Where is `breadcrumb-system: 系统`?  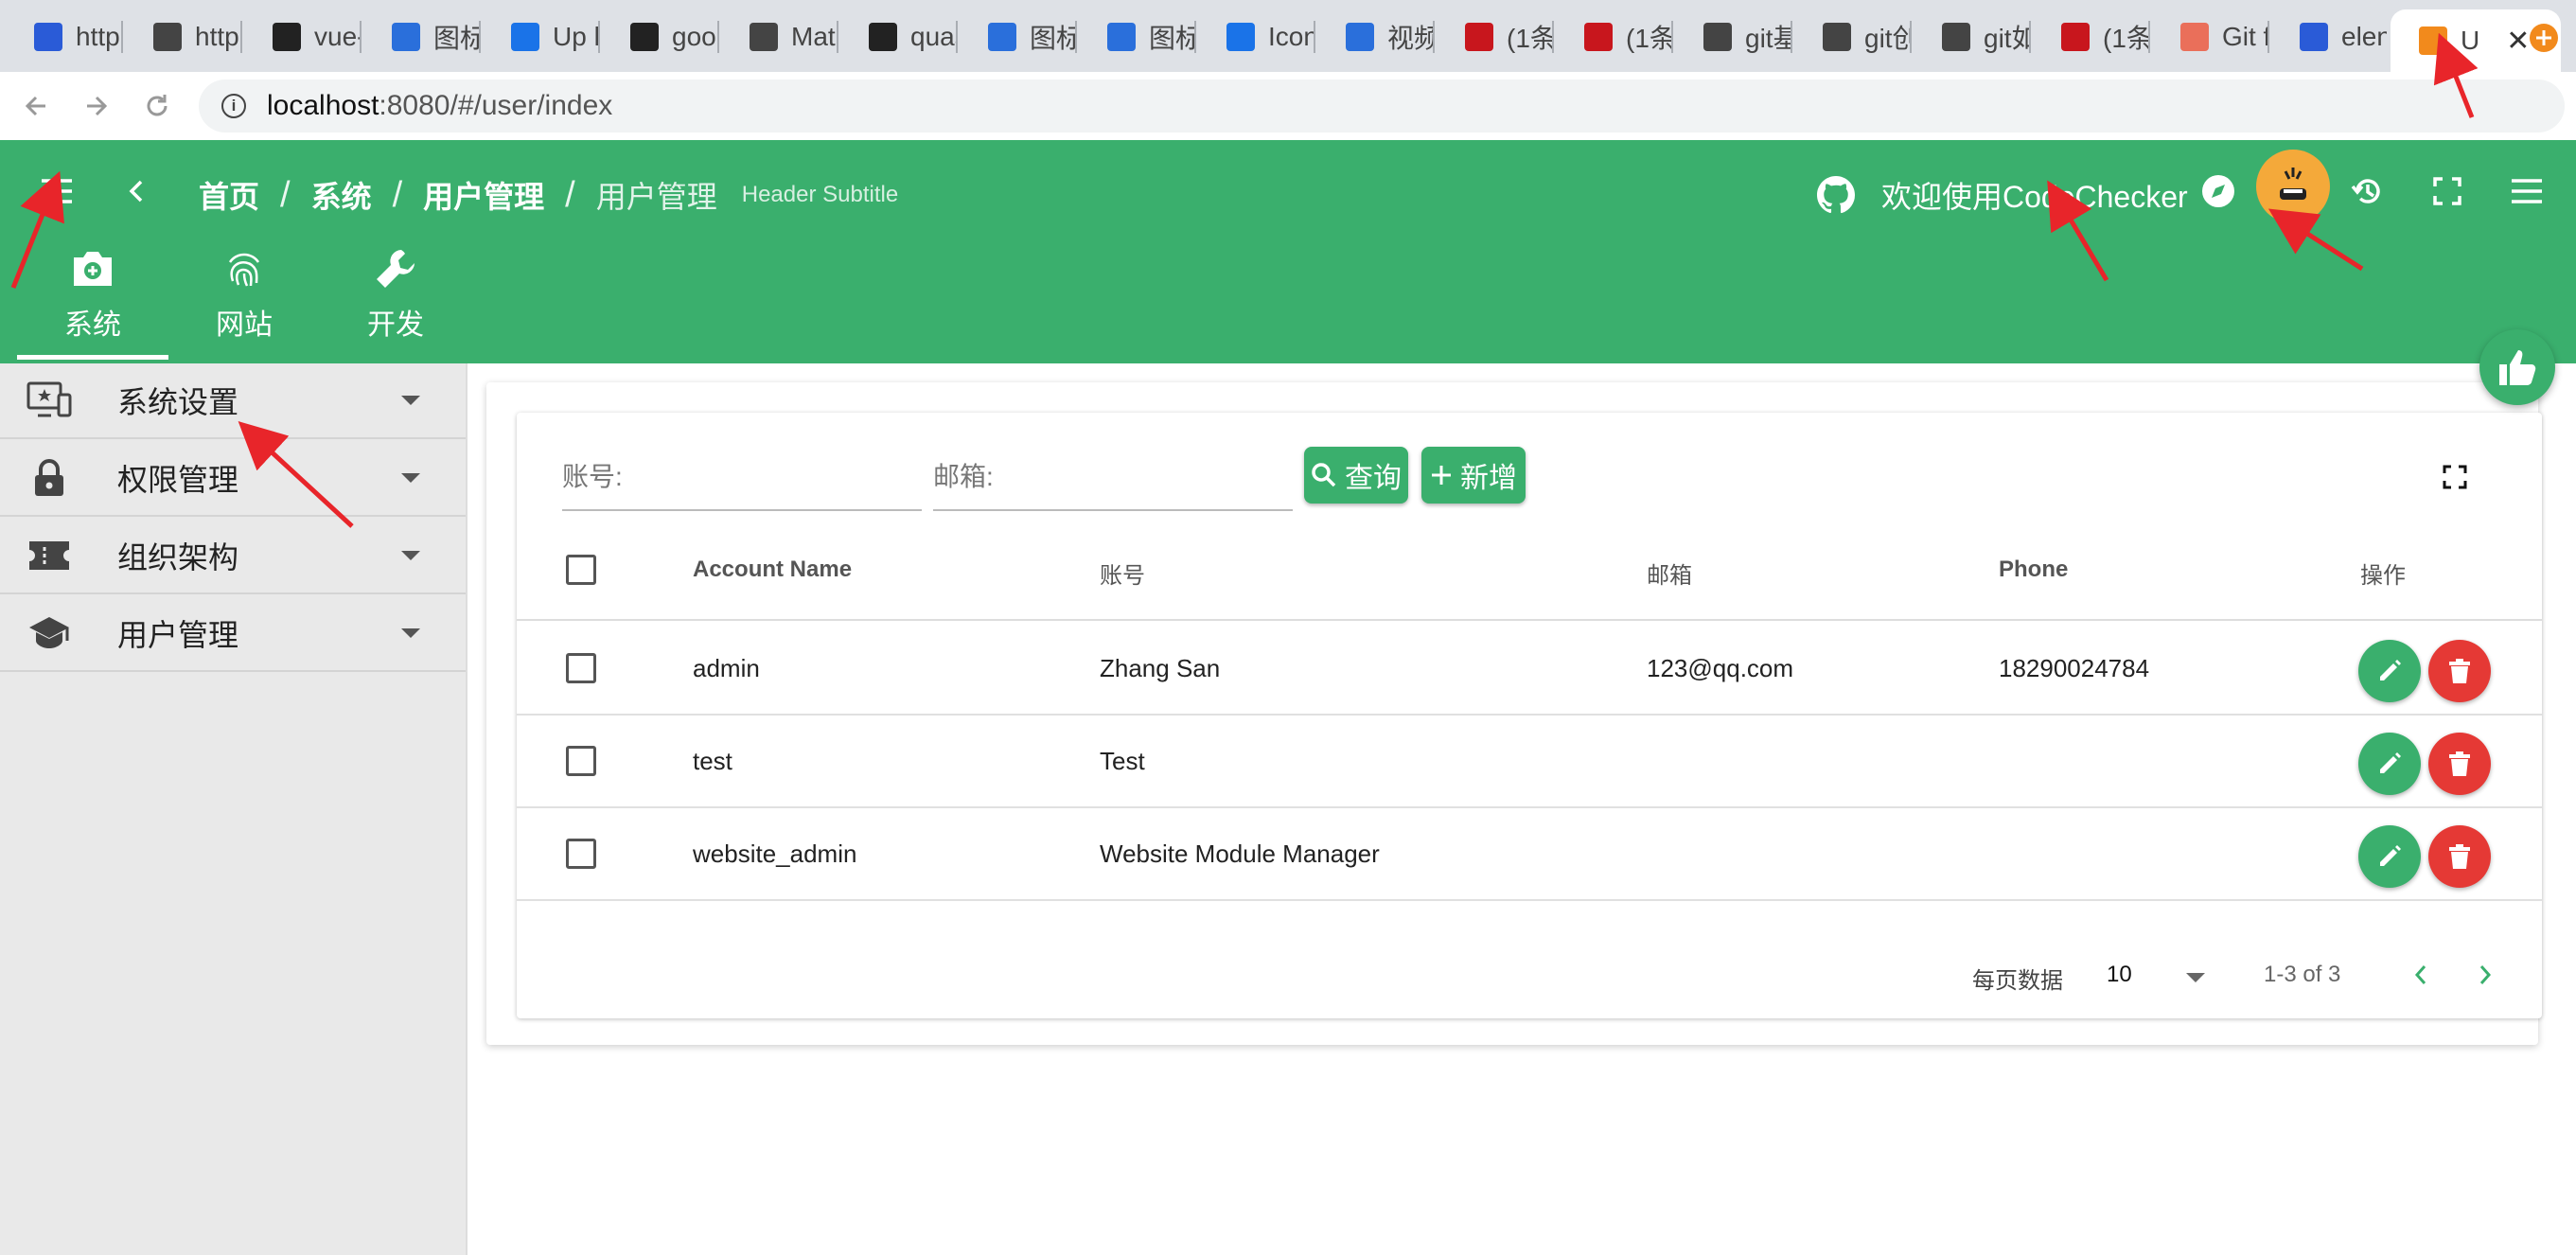 breadcrumb-system: 系统 is located at coordinates (341, 195).